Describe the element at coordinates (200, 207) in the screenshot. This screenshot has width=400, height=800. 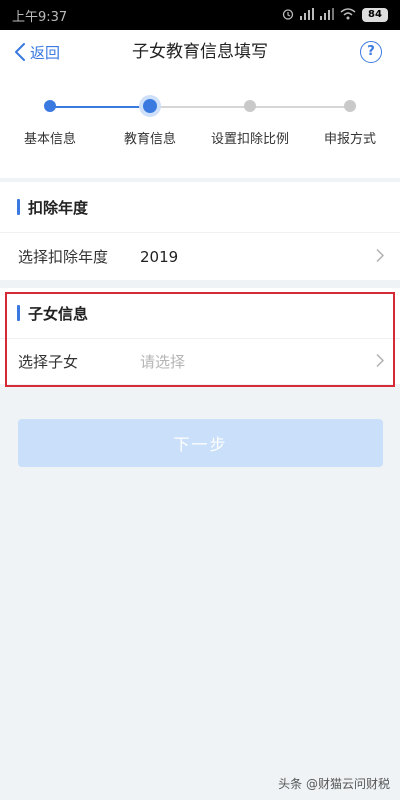
I see `section-header: 扣除年度` at that location.